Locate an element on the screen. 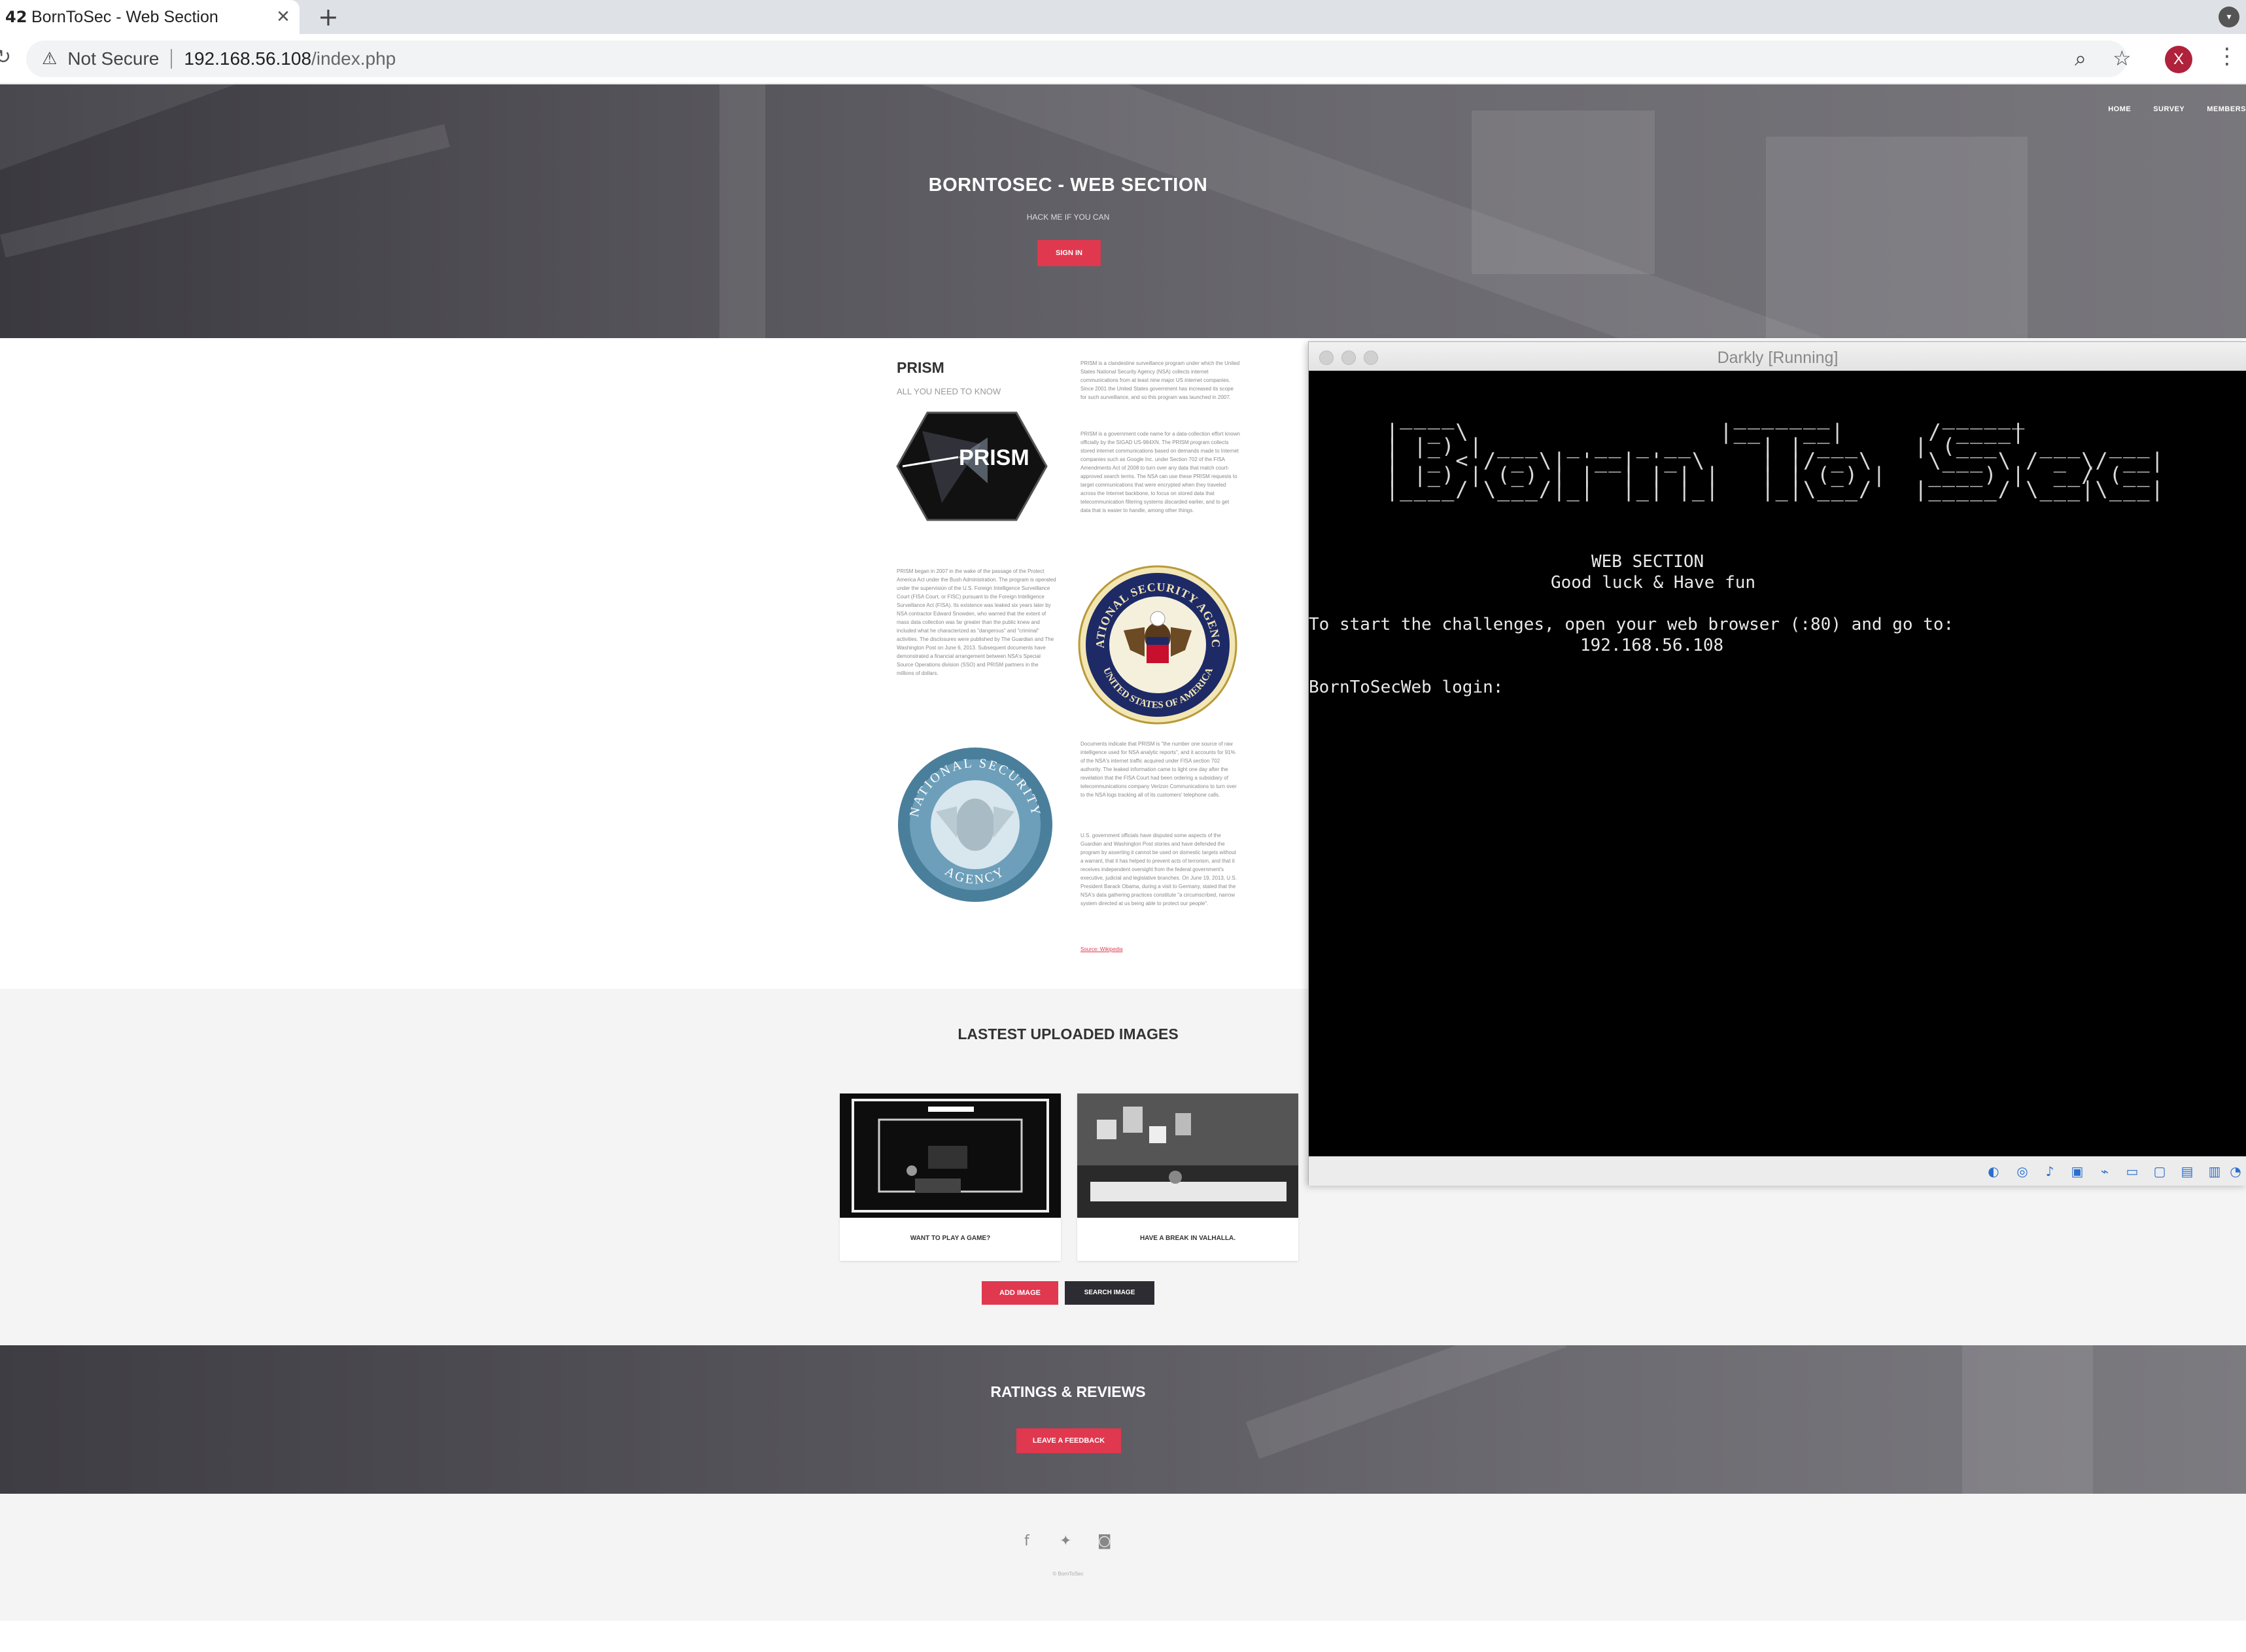 The height and width of the screenshot is (1652, 2246). vbox-title: Darkly [Running] is located at coordinates (1778, 358).